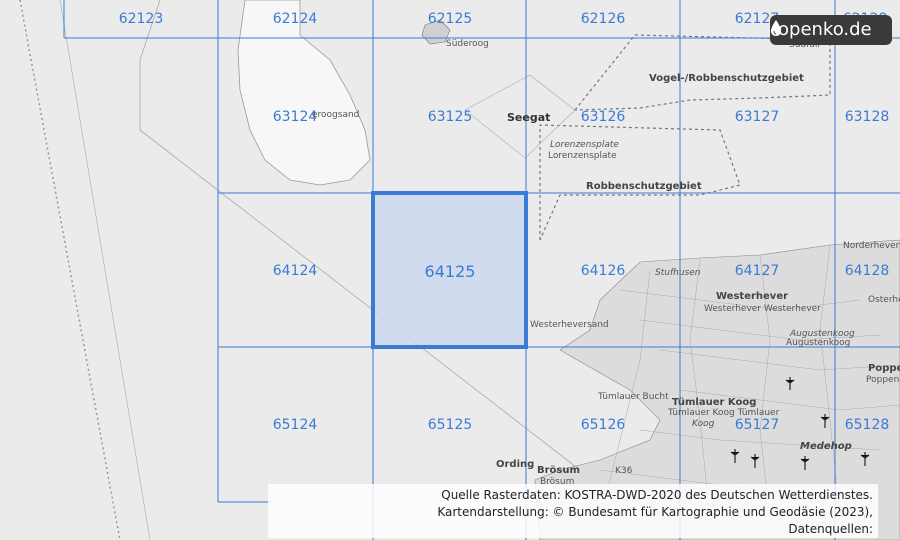 This screenshot has height=540, width=900. Describe the element at coordinates (762, 309) in the screenshot. I see `place-label: Westerhever Westerhever` at that location.